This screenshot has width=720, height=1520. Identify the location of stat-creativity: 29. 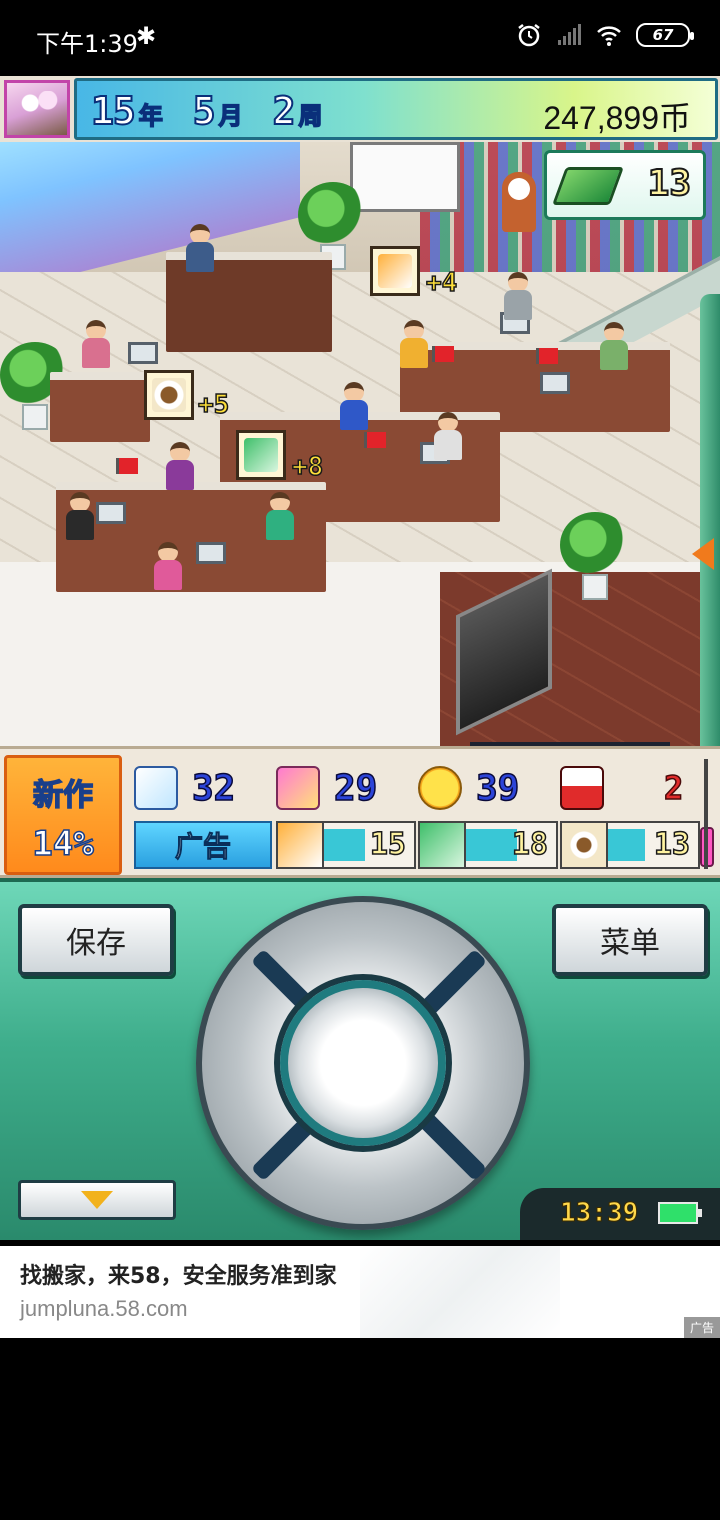
(327, 788).